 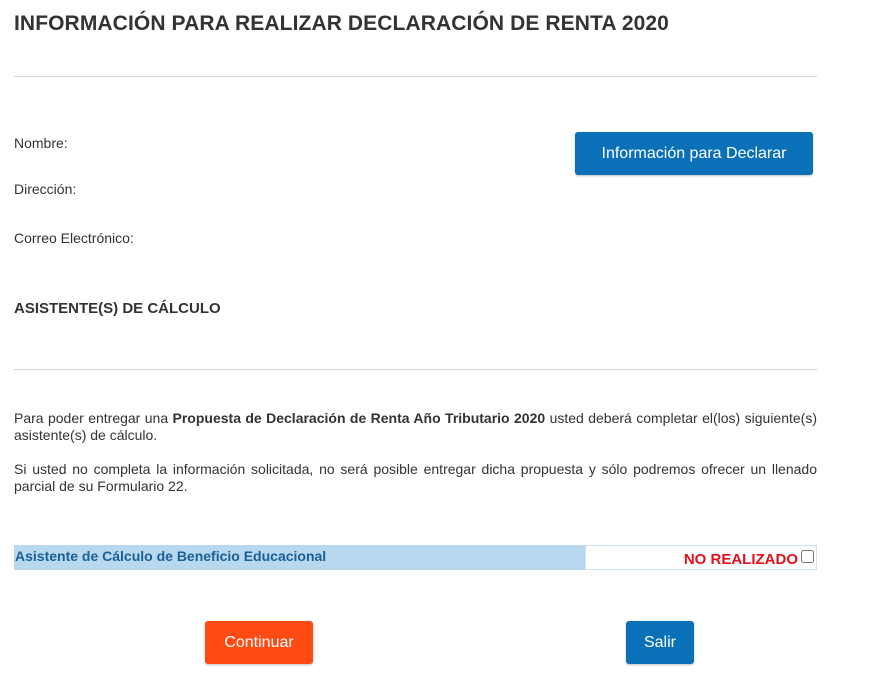 I want to click on assistant-status-cell: NO REALIZADO, so click(x=701, y=557).